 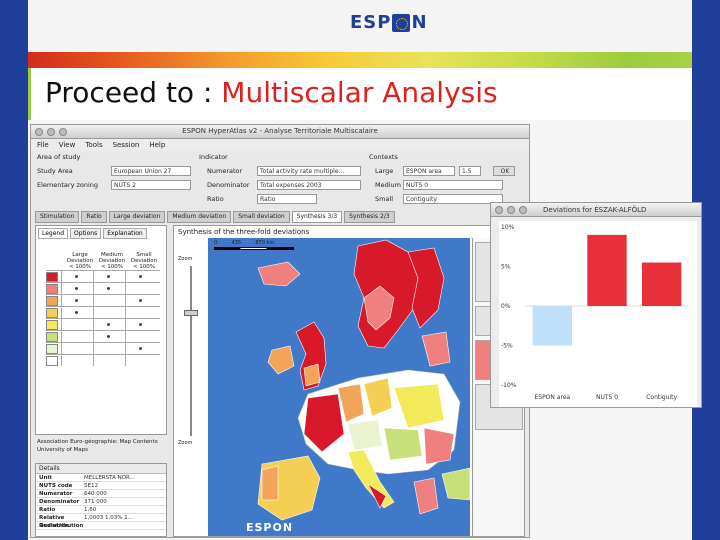 I want to click on tab-stimulation: Stimulation, so click(x=57, y=217).